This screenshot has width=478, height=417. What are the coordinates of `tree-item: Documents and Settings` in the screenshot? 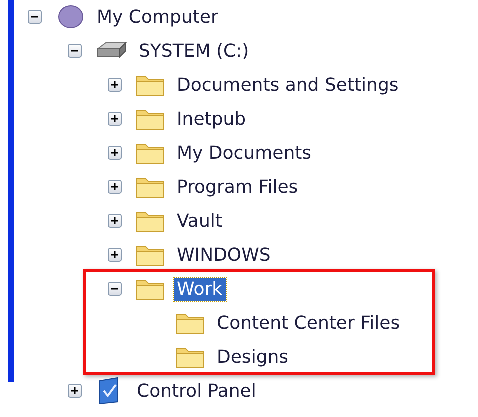 It's located at (288, 85).